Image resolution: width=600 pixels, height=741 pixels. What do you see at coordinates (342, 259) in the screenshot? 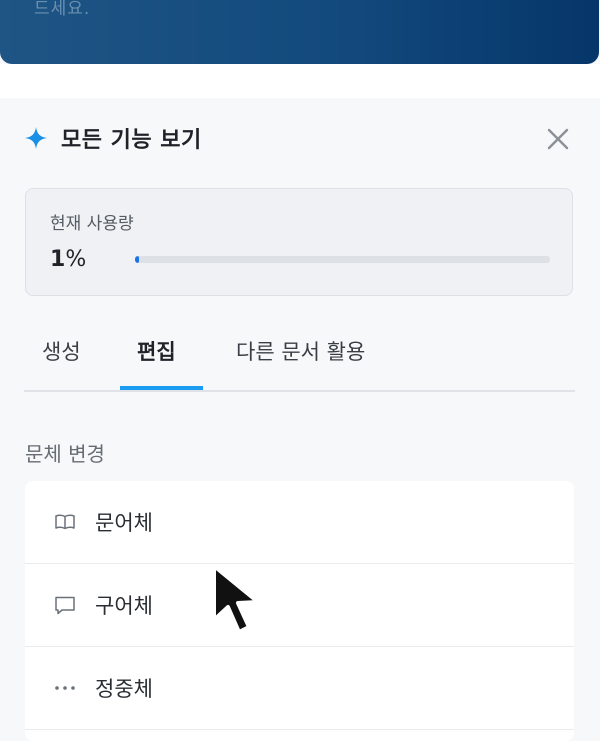
I see `usage-progress-bar` at bounding box center [342, 259].